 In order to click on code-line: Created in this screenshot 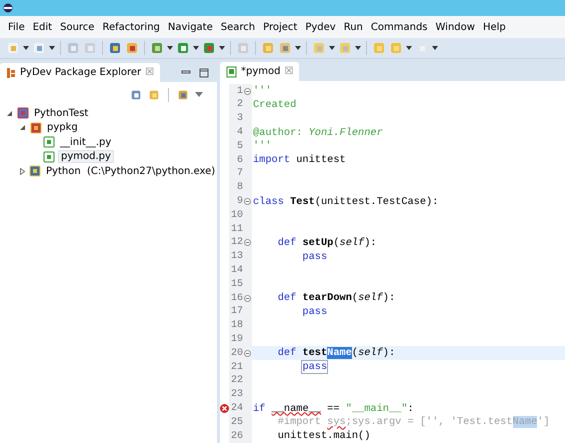, I will do `click(274, 104)`.